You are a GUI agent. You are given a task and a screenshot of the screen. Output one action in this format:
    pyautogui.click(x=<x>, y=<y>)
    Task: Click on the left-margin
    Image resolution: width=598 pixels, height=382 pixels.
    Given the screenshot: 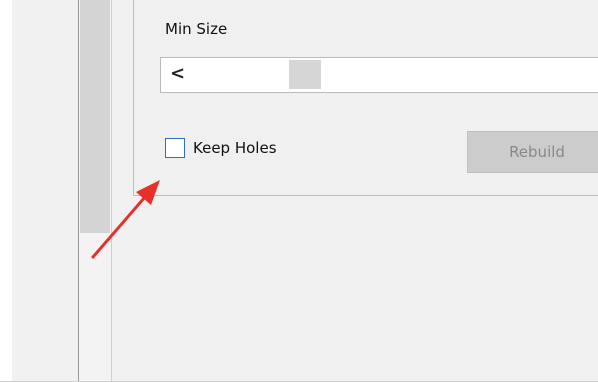 What is the action you would take?
    pyautogui.click(x=6, y=191)
    